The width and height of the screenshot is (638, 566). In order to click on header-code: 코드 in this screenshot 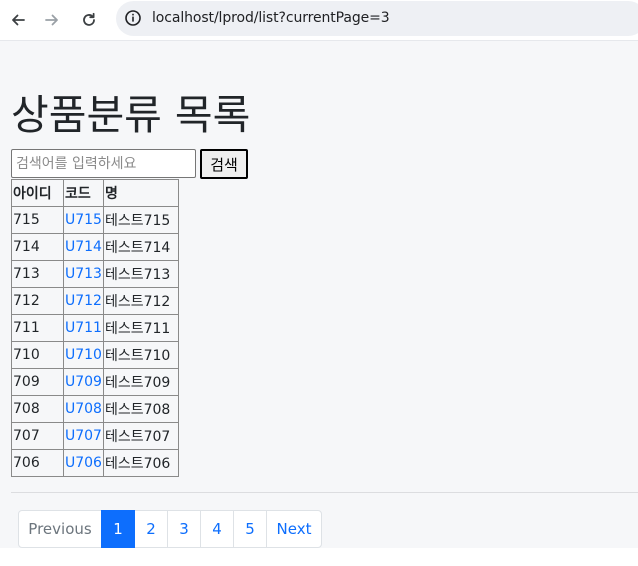, I will do `click(83, 193)`.